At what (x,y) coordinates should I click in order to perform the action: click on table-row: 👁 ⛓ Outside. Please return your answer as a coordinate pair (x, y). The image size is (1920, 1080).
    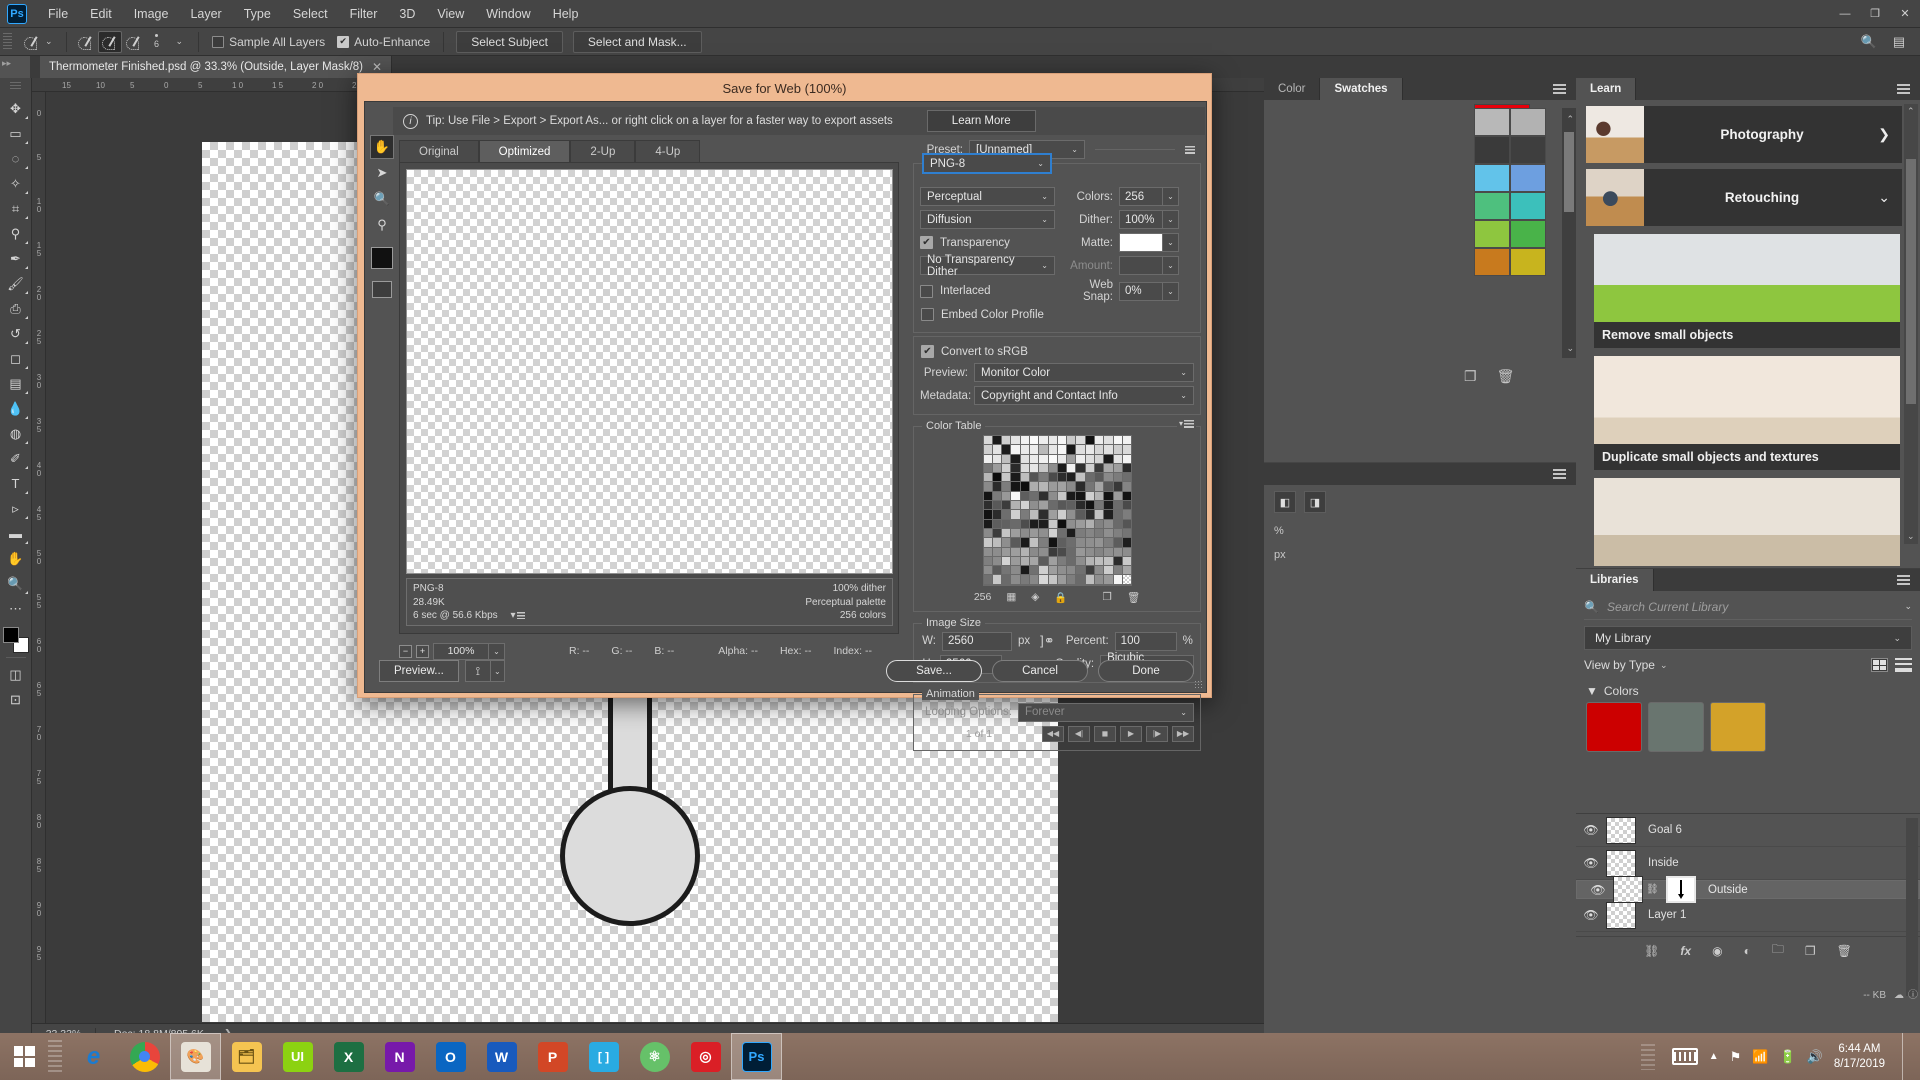
    Looking at the image, I should click on (1748, 889).